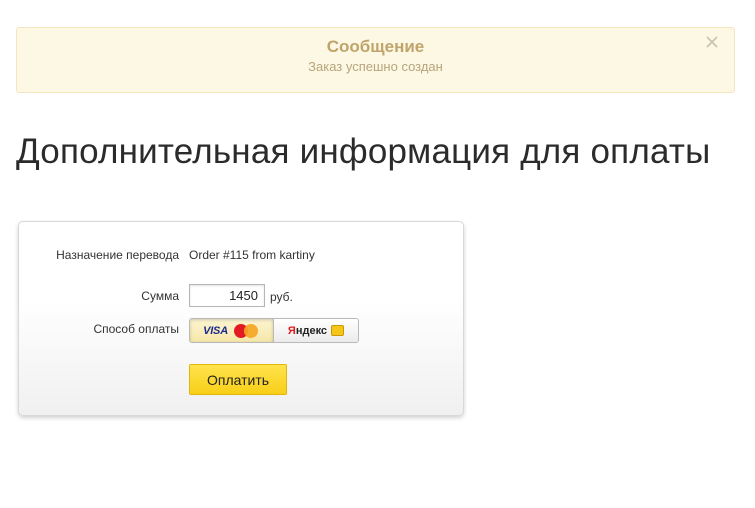 The image size is (755, 508). Describe the element at coordinates (363, 151) in the screenshot. I see `page-title: Дополнительная информация для оплаты` at that location.